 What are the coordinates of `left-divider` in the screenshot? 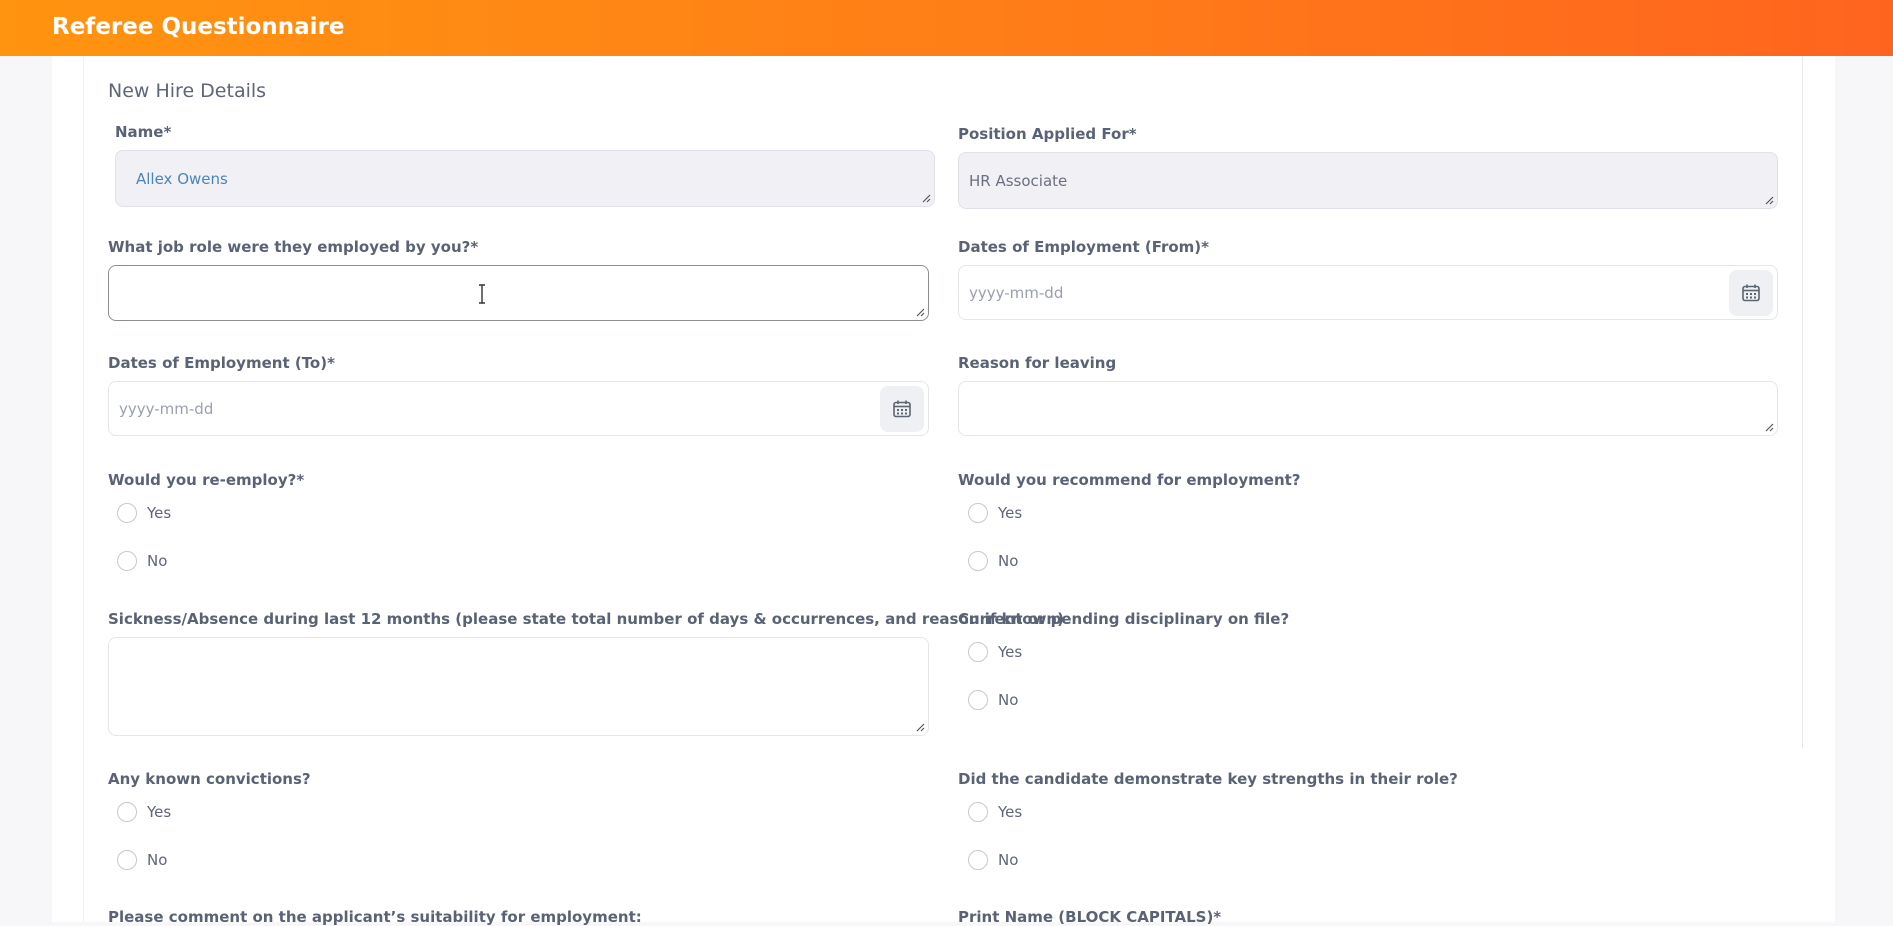 It's located at (83, 489).